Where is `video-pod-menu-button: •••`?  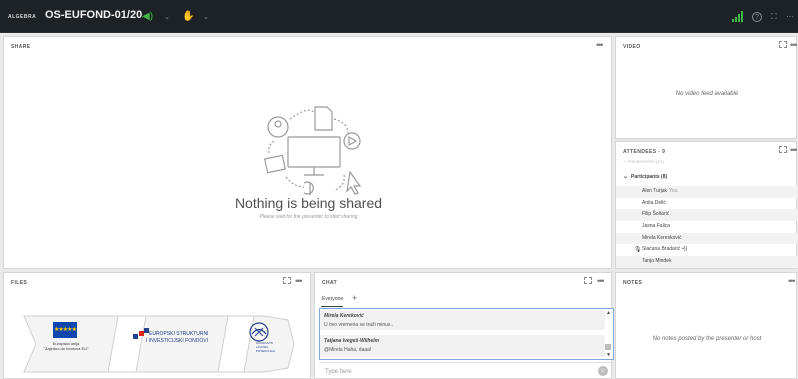 video-pod-menu-button: ••• is located at coordinates (794, 45).